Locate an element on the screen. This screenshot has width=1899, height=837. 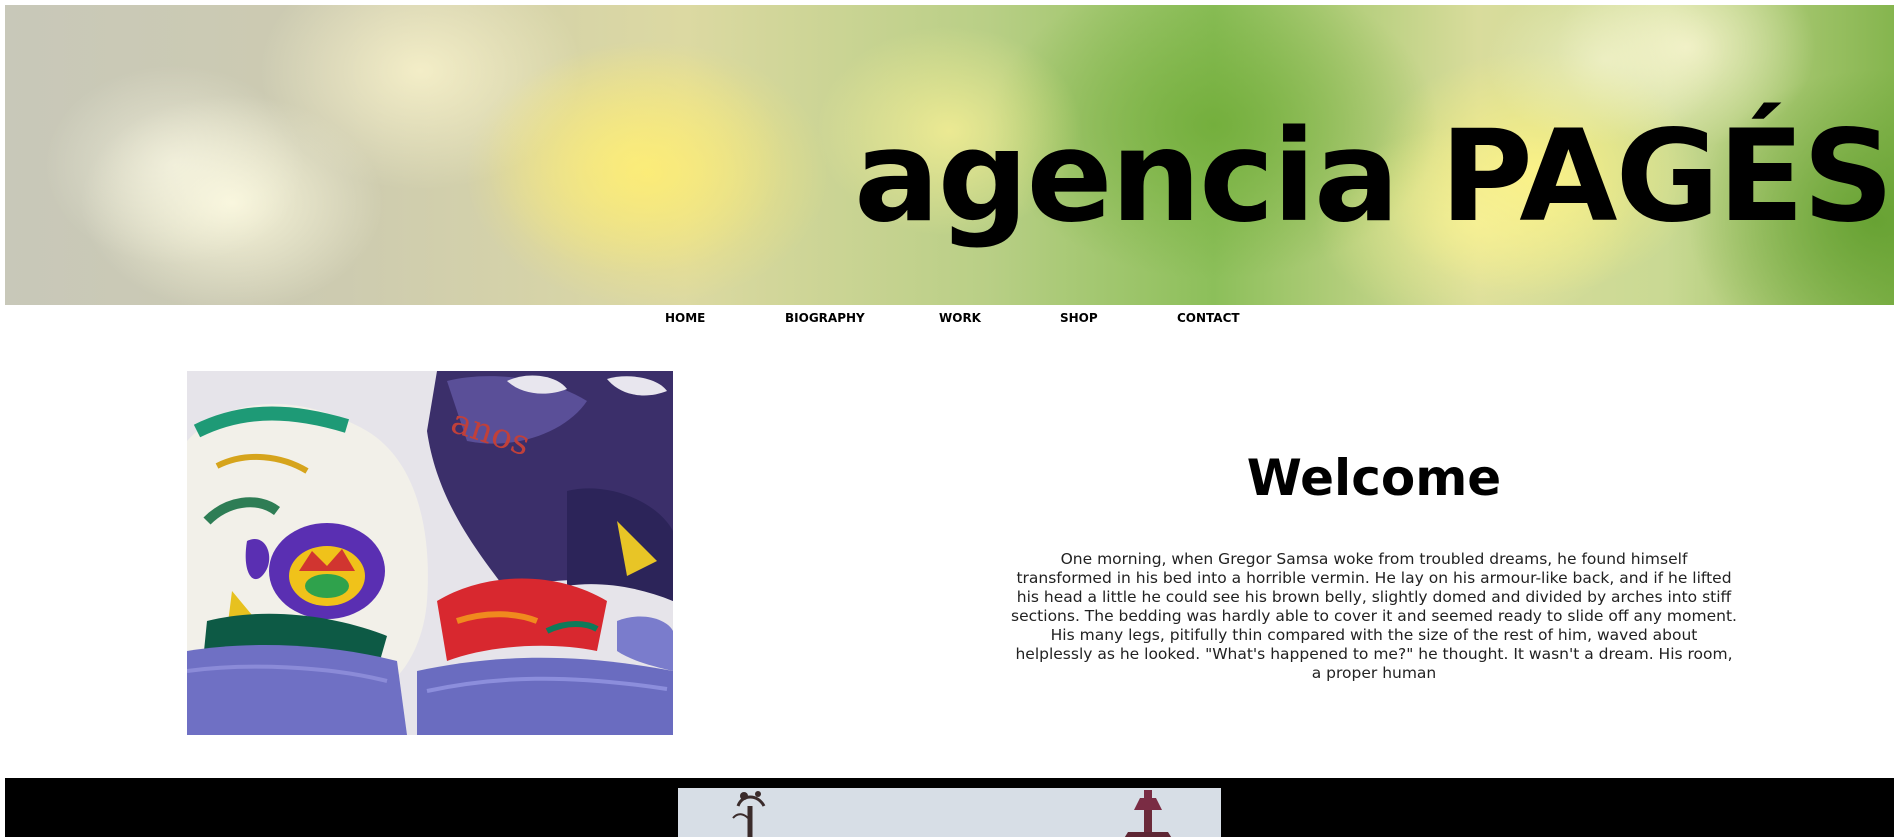
nav-item-contact: CONTACT is located at coordinates (1208, 318).